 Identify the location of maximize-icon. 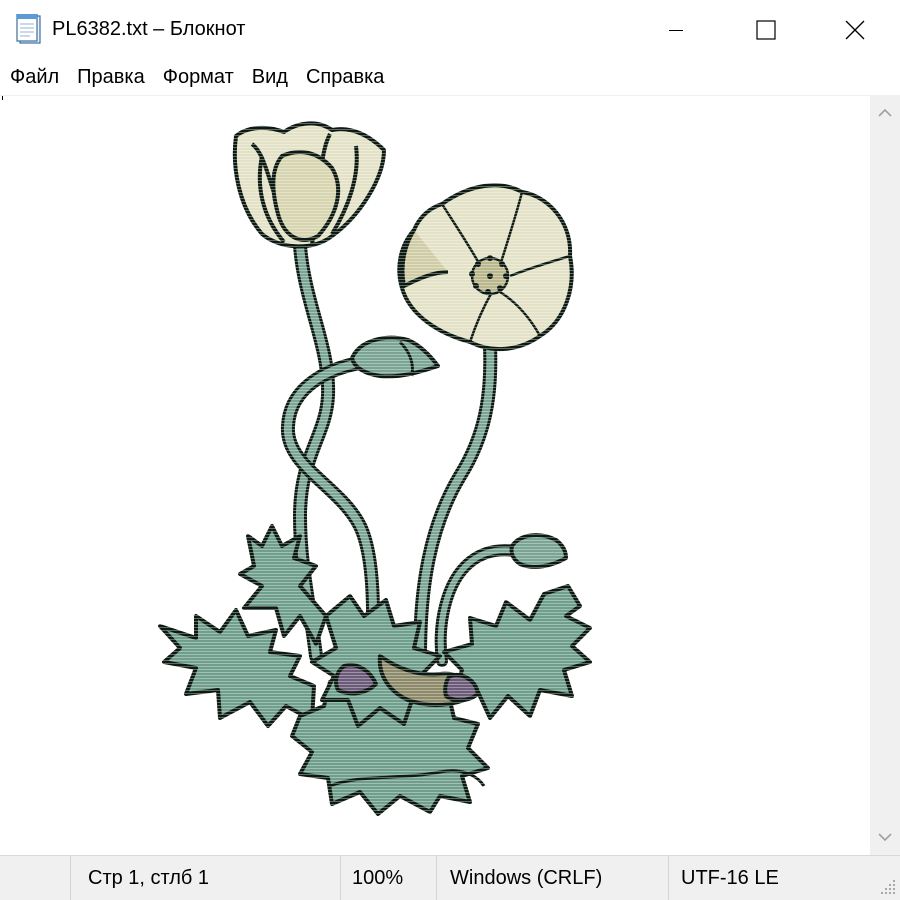
(766, 29).